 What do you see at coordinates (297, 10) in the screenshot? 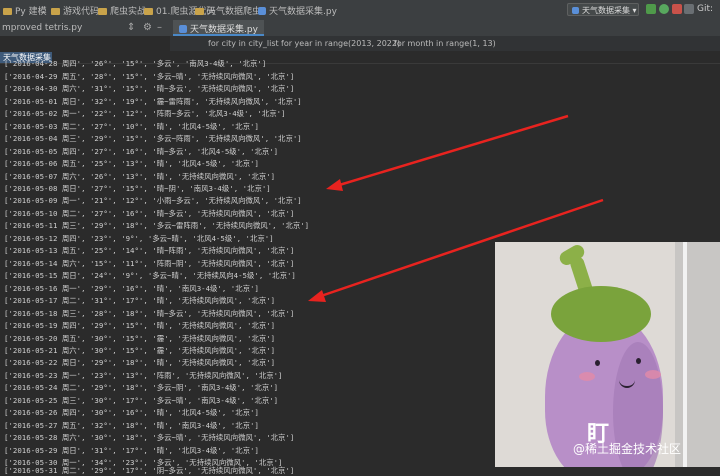
I see `nav-item-weather-file: 天气数据采集.py` at bounding box center [297, 10].